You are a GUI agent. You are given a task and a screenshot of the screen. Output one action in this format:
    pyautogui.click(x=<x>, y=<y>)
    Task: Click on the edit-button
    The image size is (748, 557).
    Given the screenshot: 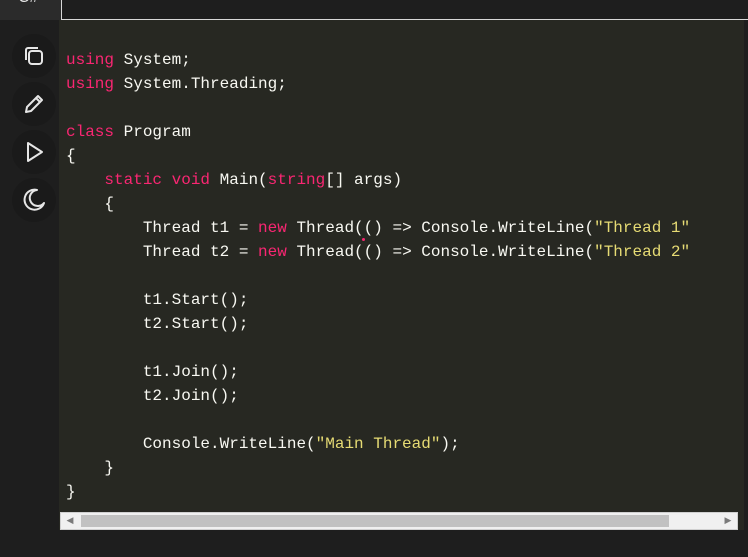 What is the action you would take?
    pyautogui.click(x=34, y=104)
    